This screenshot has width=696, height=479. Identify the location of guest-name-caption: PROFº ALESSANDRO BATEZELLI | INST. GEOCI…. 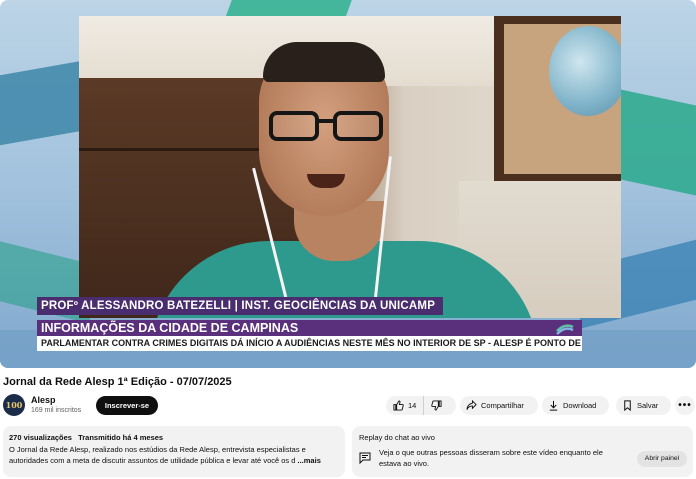
(240, 306).